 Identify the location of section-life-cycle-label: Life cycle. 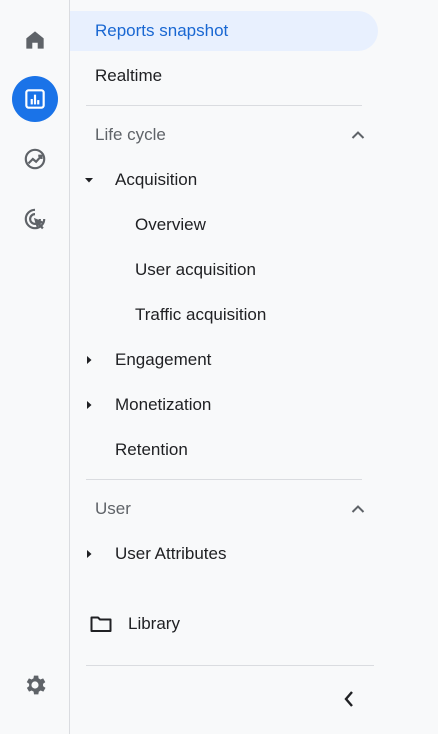
(130, 134).